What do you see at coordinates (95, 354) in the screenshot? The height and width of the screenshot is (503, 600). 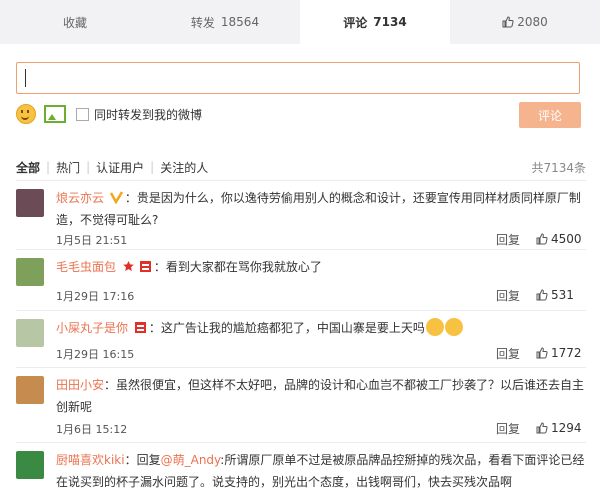 I see `comment-time: 1月29日 16:15` at bounding box center [95, 354].